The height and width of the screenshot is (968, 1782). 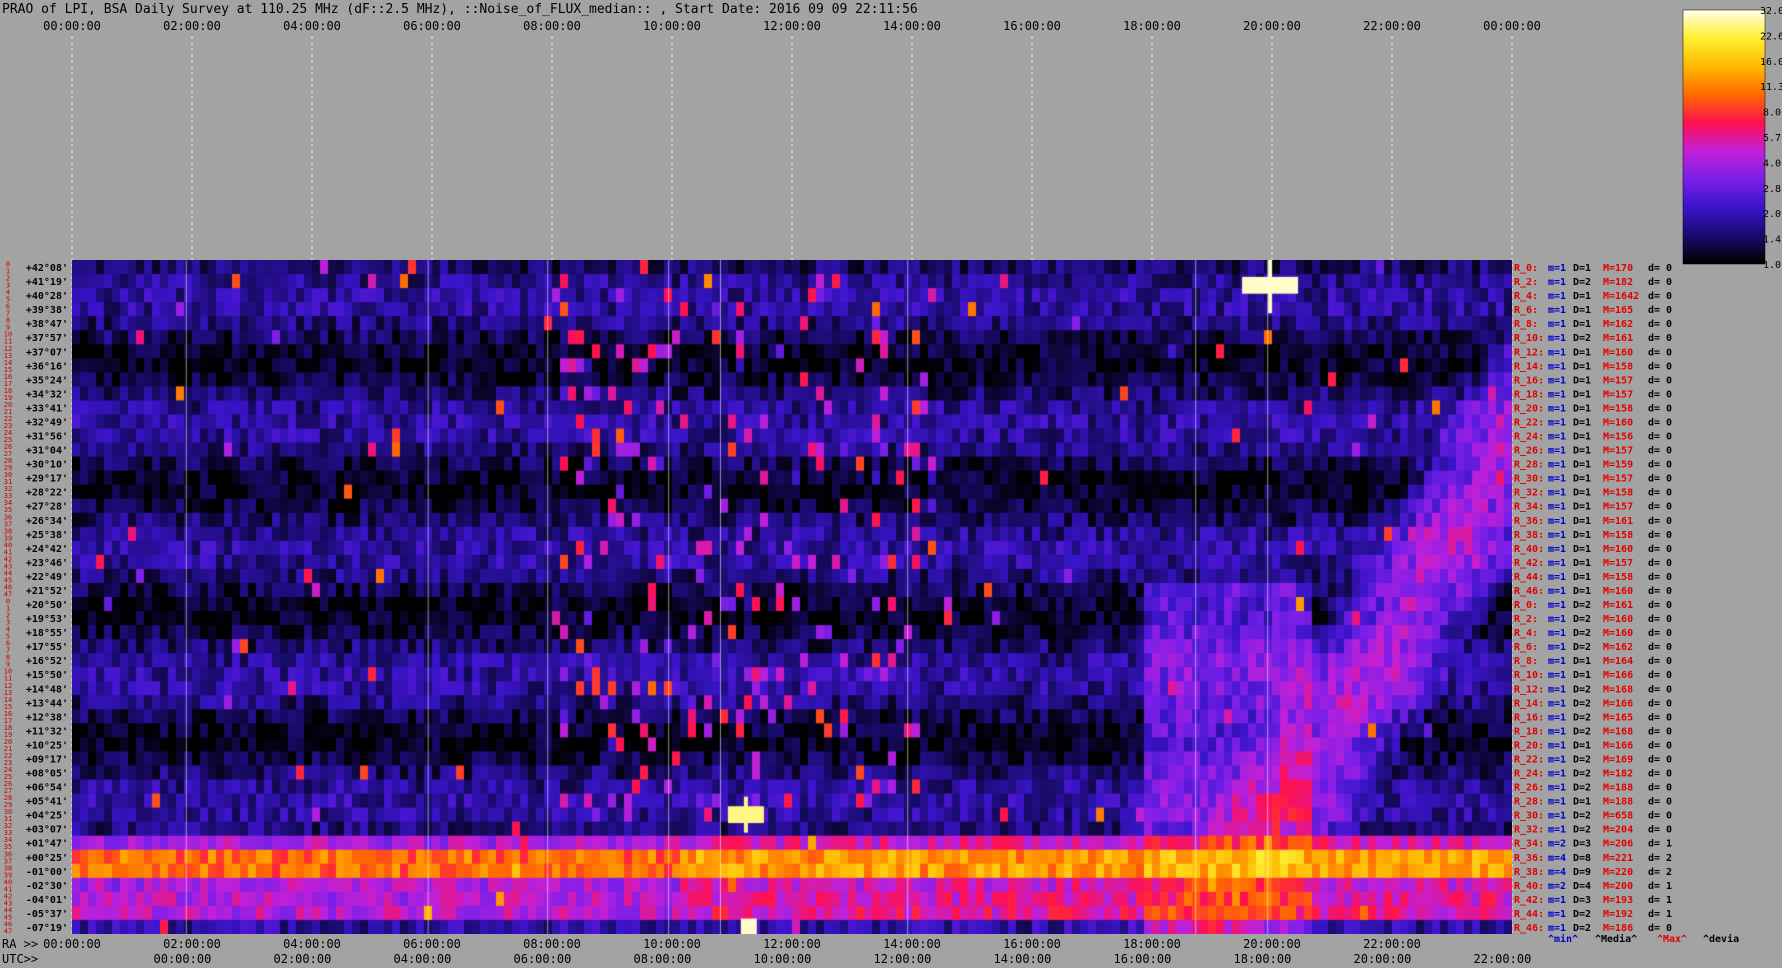 What do you see at coordinates (1618, 788) in the screenshot?
I see `stat-max: M=188` at bounding box center [1618, 788].